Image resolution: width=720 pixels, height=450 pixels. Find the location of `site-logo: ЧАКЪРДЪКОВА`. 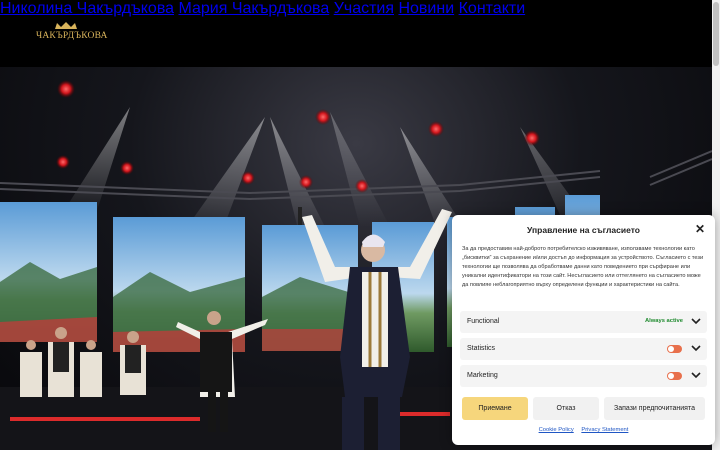

site-logo: ЧАКЪРДЪКОВА is located at coordinates (72, 33).